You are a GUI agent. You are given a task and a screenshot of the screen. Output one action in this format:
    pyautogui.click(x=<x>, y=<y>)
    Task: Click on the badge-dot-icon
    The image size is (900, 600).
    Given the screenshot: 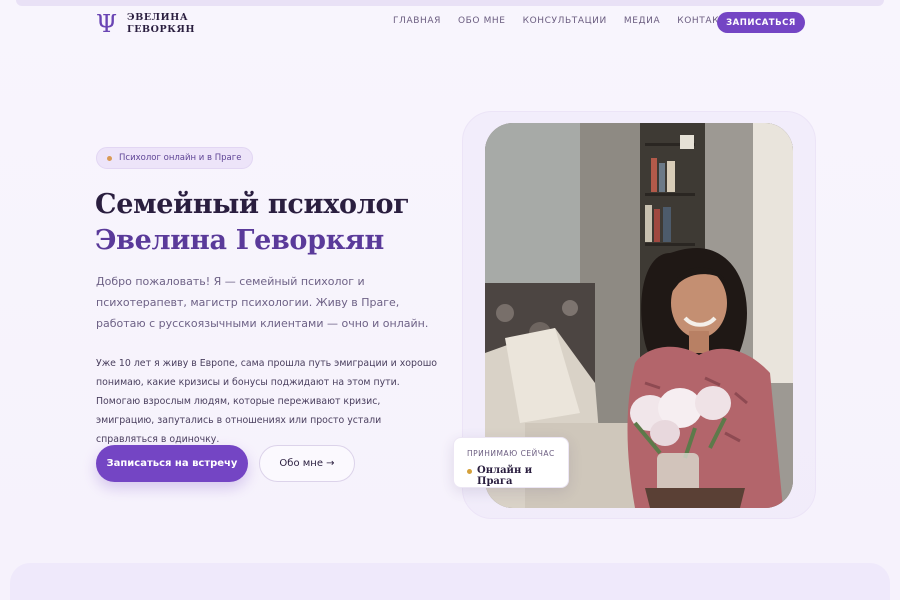 What is the action you would take?
    pyautogui.click(x=109, y=158)
    